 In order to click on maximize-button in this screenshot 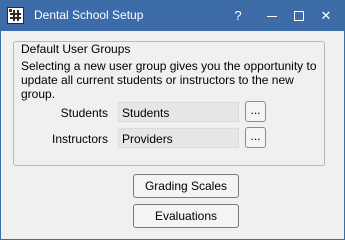, I will do `click(299, 16)`.